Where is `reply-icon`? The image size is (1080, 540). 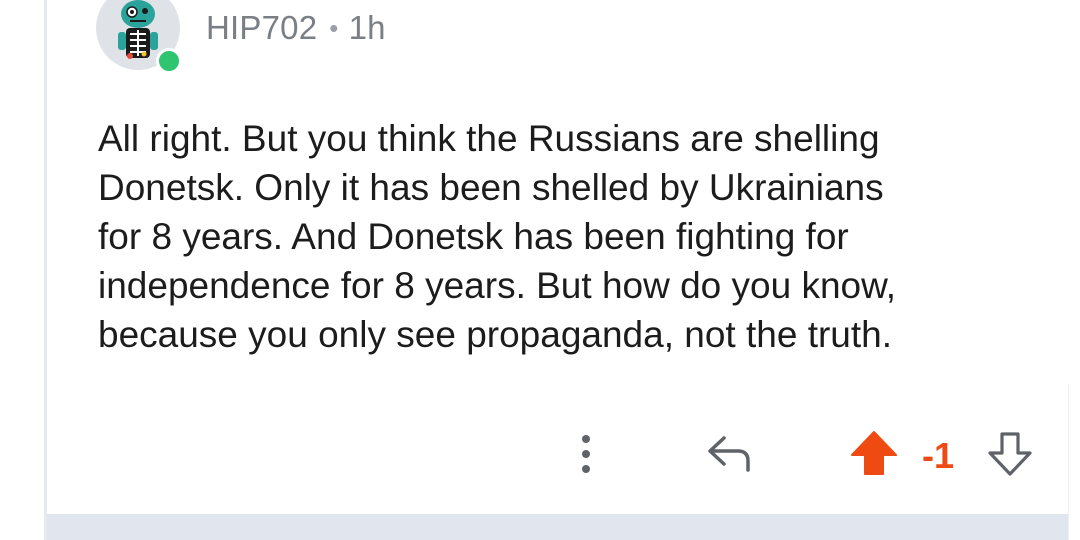
reply-icon is located at coordinates (729, 454).